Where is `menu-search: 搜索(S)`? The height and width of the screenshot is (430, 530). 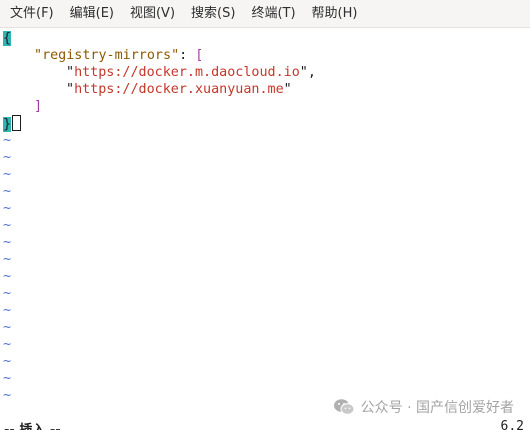
menu-search: 搜索(S) is located at coordinates (213, 14).